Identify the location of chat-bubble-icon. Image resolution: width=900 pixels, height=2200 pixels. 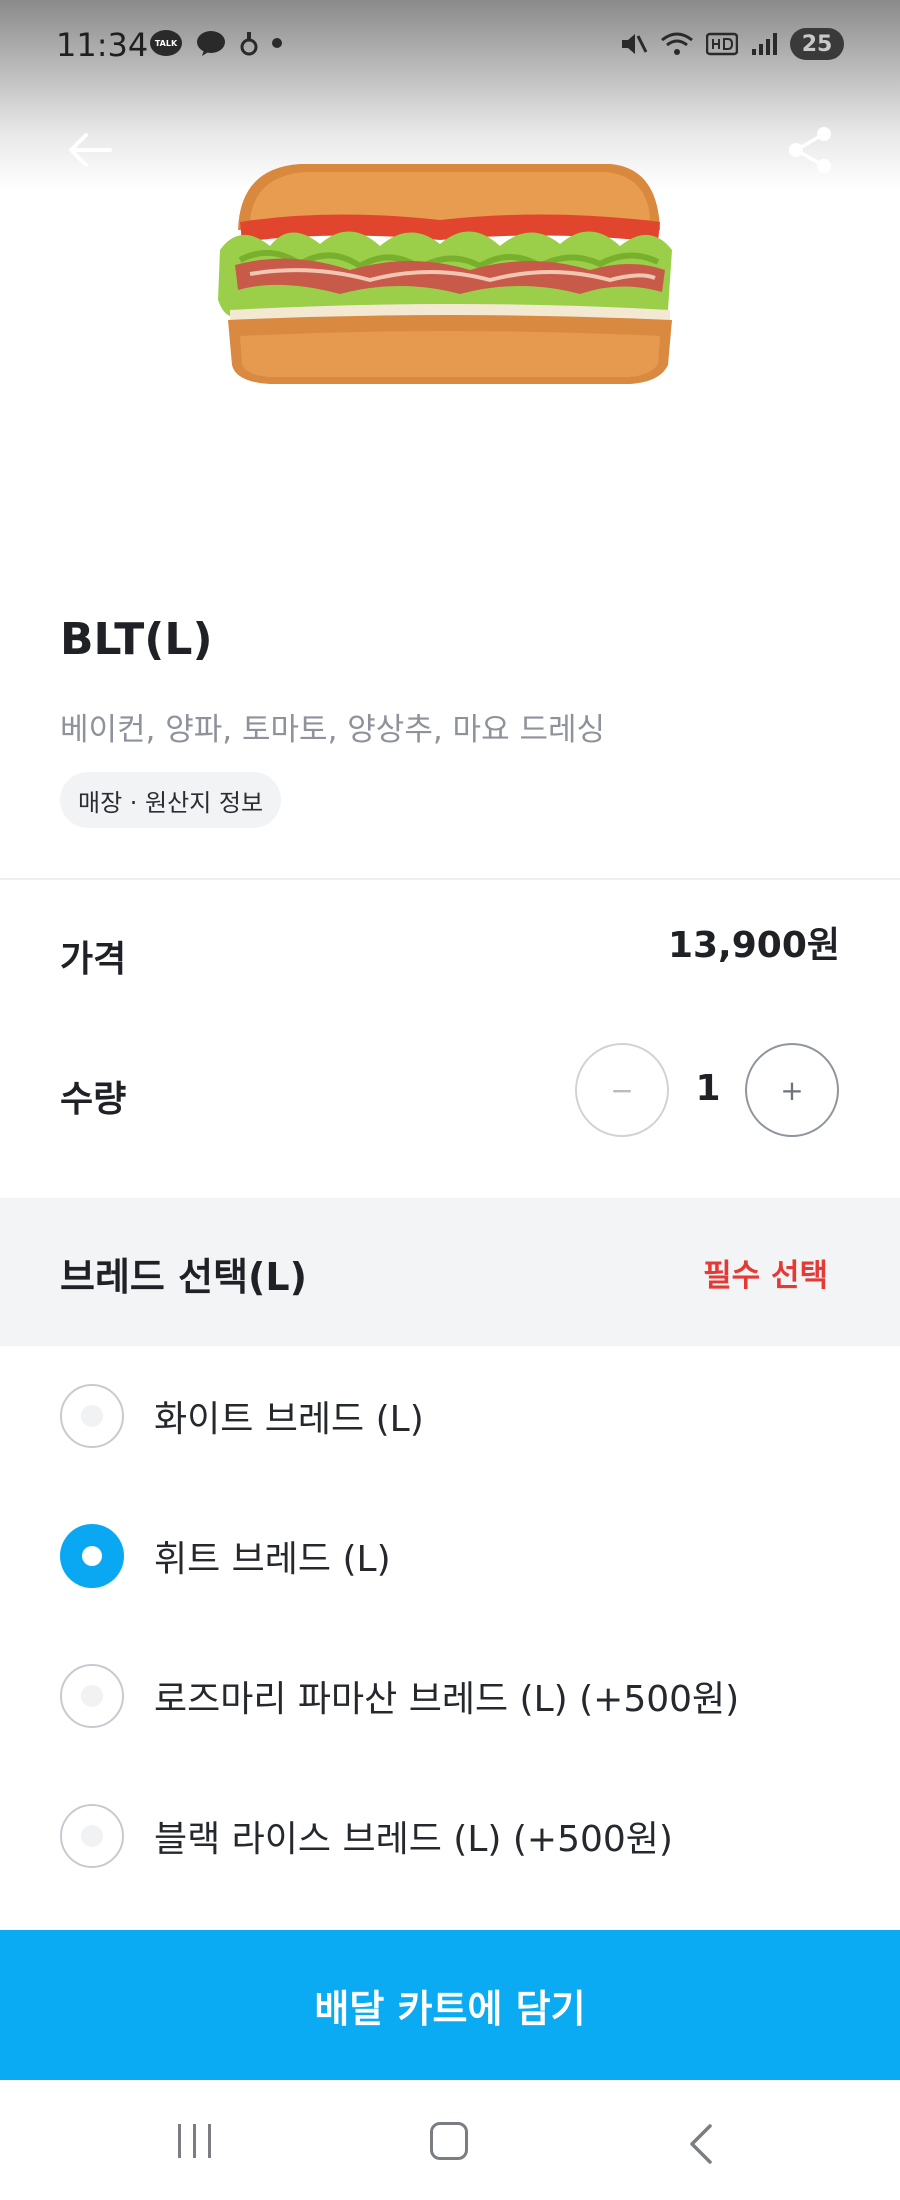
(211, 43).